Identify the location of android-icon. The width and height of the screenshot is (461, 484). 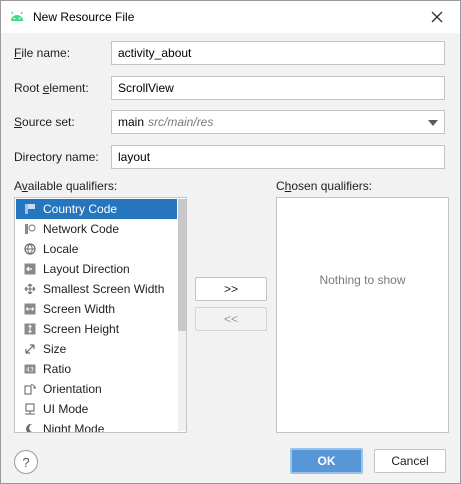
(17, 17).